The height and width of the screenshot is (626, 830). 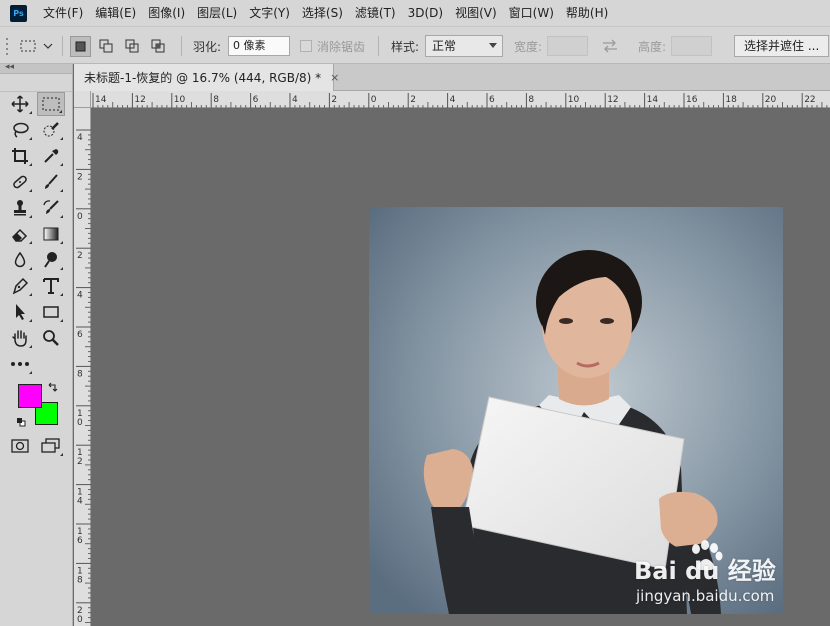 I want to click on tools-panel-header: ◂◂, so click(x=36, y=68).